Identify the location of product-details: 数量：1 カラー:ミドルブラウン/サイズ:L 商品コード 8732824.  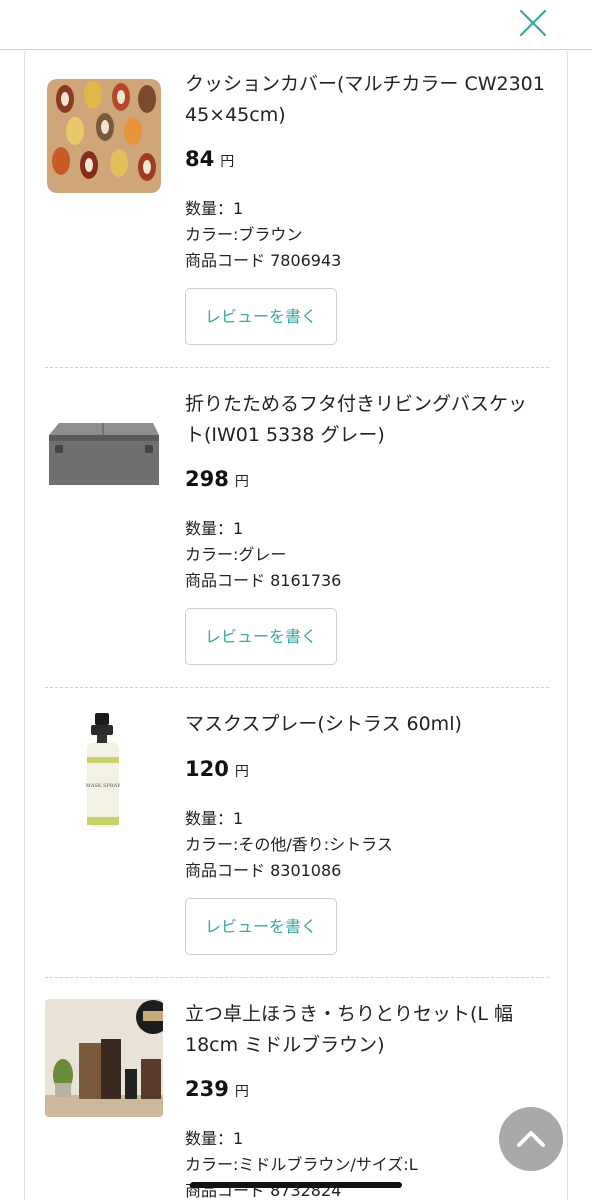
(301, 1163).